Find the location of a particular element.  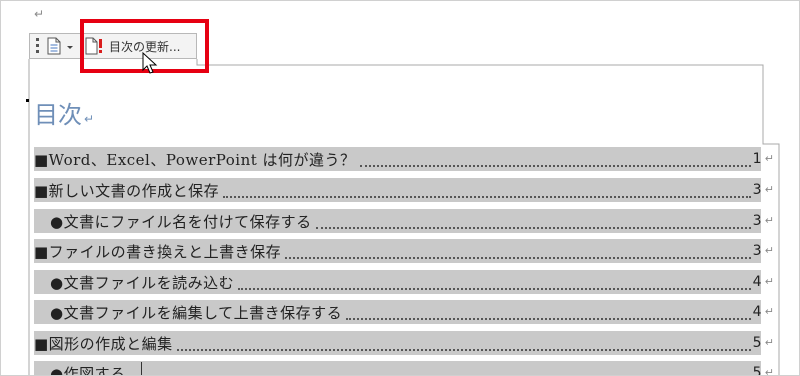

toc-entry-page: 1 is located at coordinates (757, 159).